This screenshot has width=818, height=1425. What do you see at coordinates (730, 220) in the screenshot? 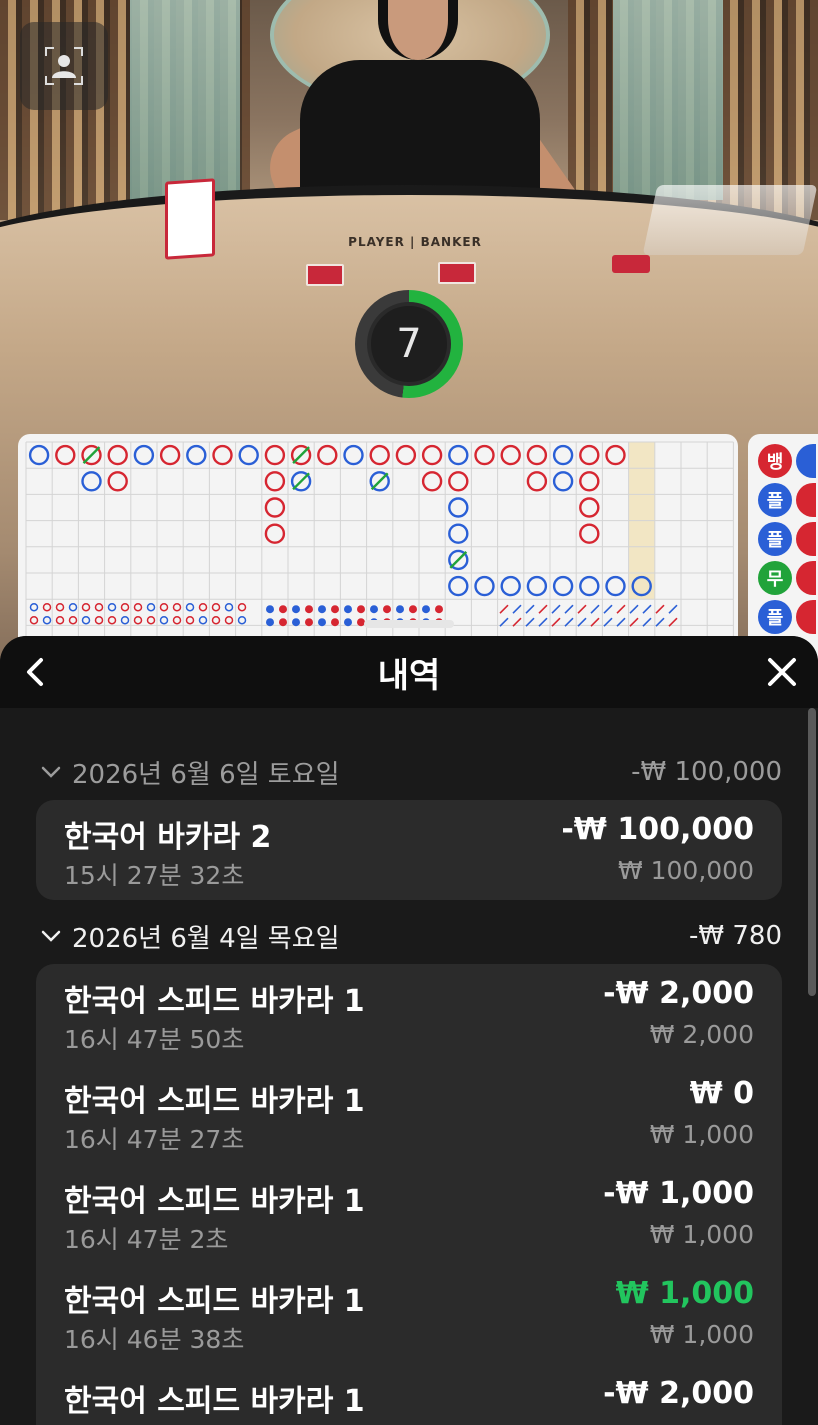
I see `card-shoe` at bounding box center [730, 220].